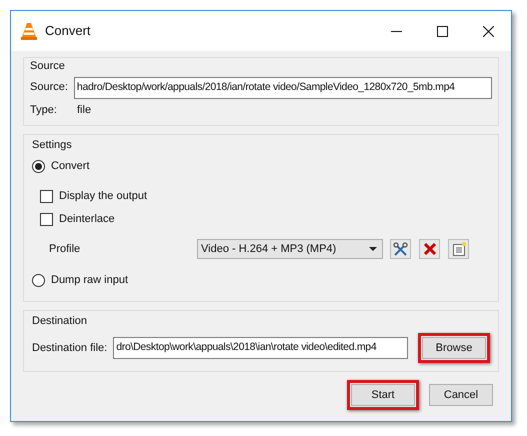  I want to click on option-label: Convert, so click(70, 166).